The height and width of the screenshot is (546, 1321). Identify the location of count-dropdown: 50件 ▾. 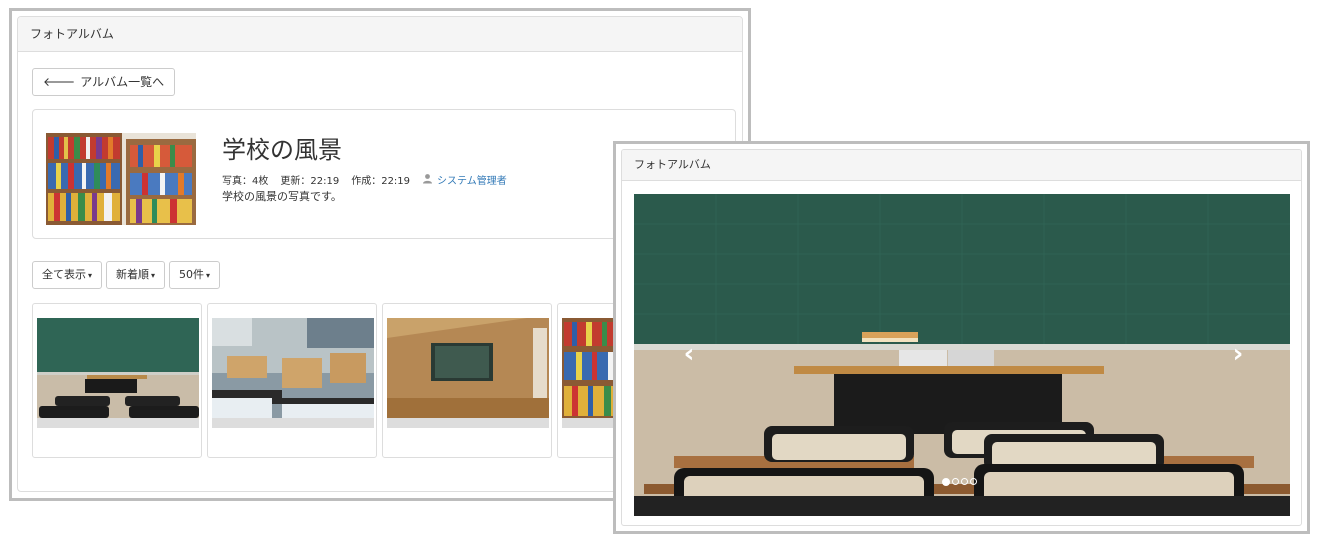
(195, 275).